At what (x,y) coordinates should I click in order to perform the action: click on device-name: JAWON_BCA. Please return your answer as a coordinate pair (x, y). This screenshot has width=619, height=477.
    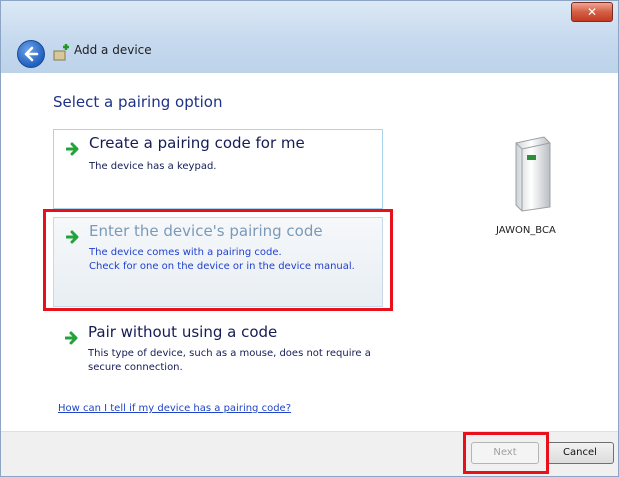
    Looking at the image, I should click on (526, 230).